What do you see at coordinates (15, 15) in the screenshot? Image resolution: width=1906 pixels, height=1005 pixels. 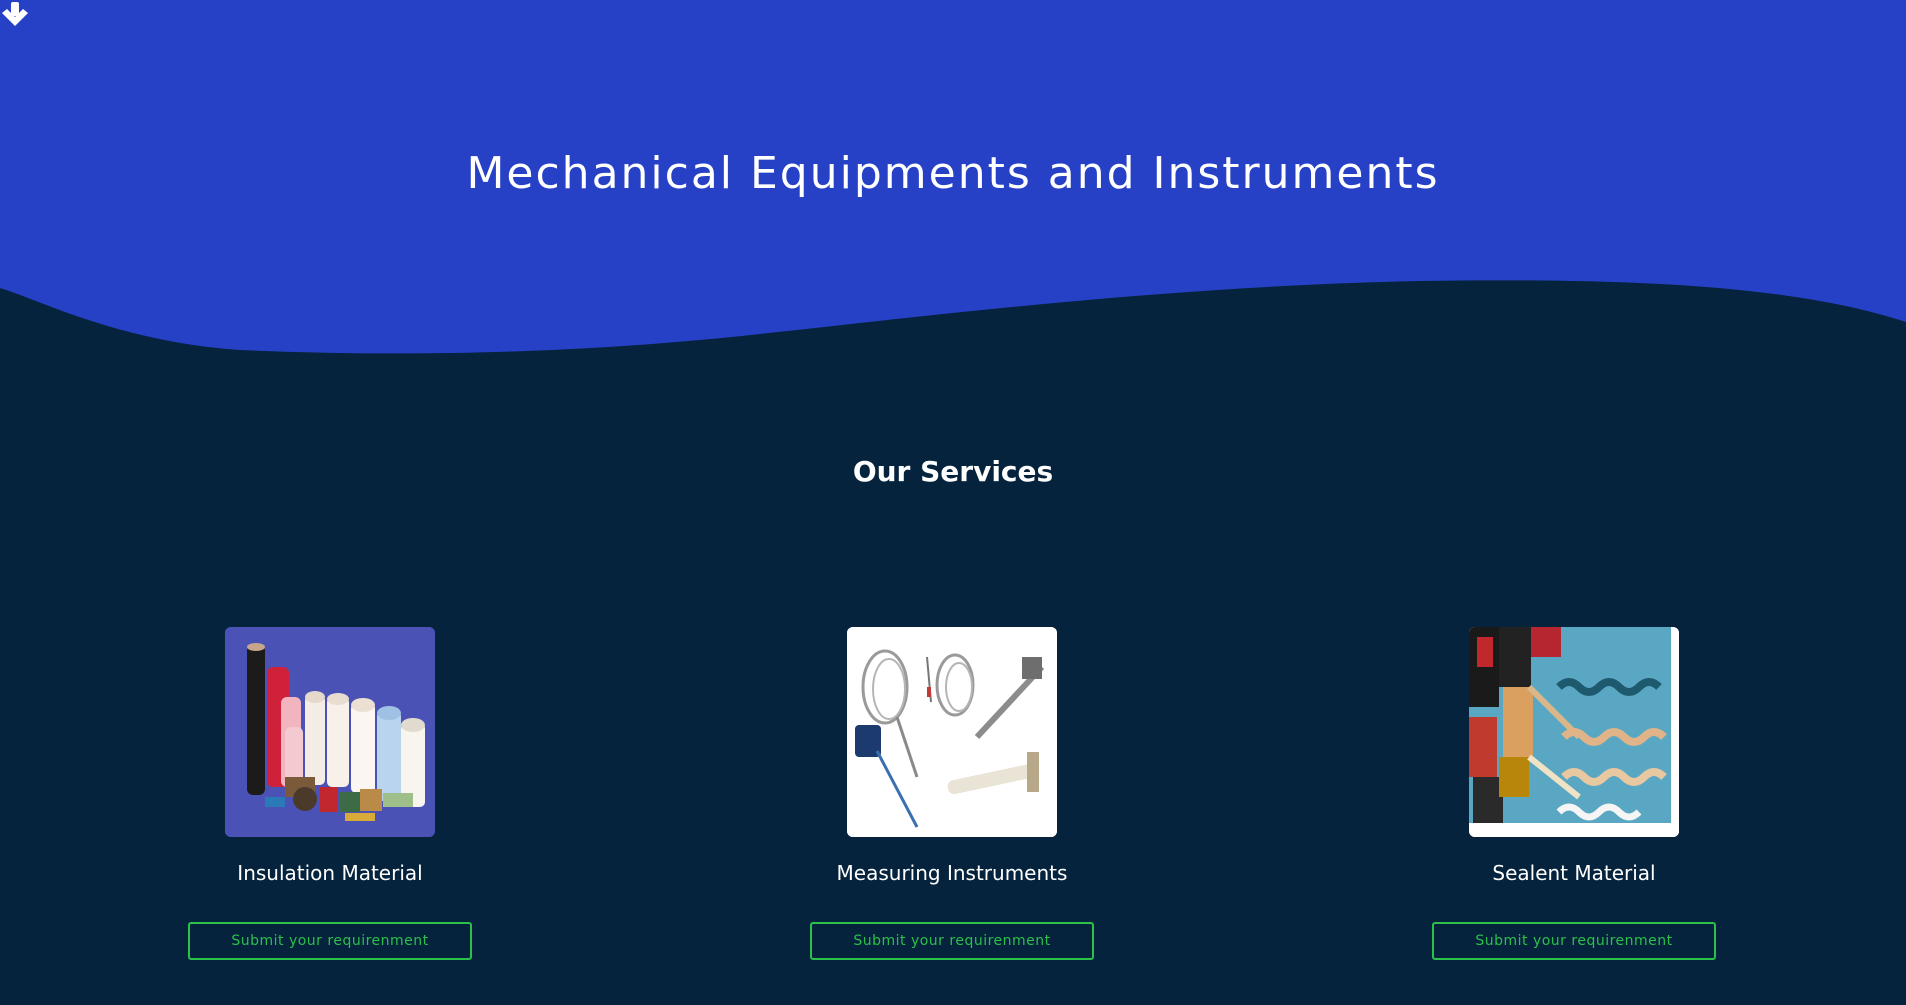 I see `arrow-down-icon` at bounding box center [15, 15].